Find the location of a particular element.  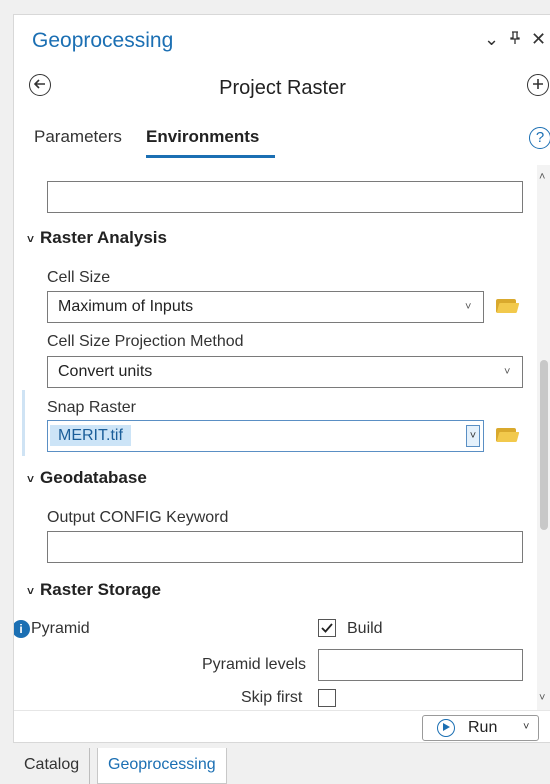

build-checkbox is located at coordinates (327, 628).